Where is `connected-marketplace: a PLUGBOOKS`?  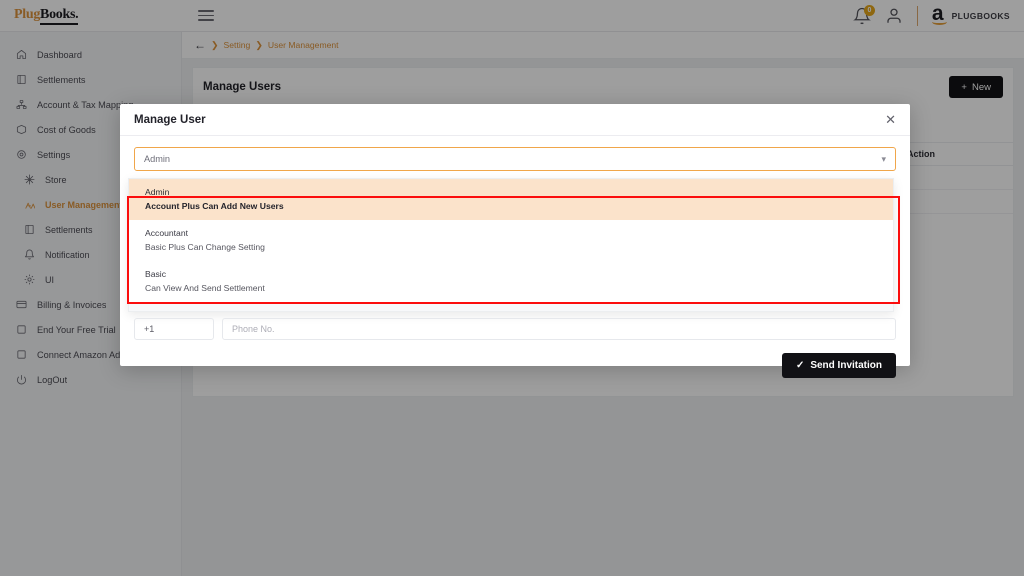
connected-marketplace: a PLUGBOOKS is located at coordinates (970, 14).